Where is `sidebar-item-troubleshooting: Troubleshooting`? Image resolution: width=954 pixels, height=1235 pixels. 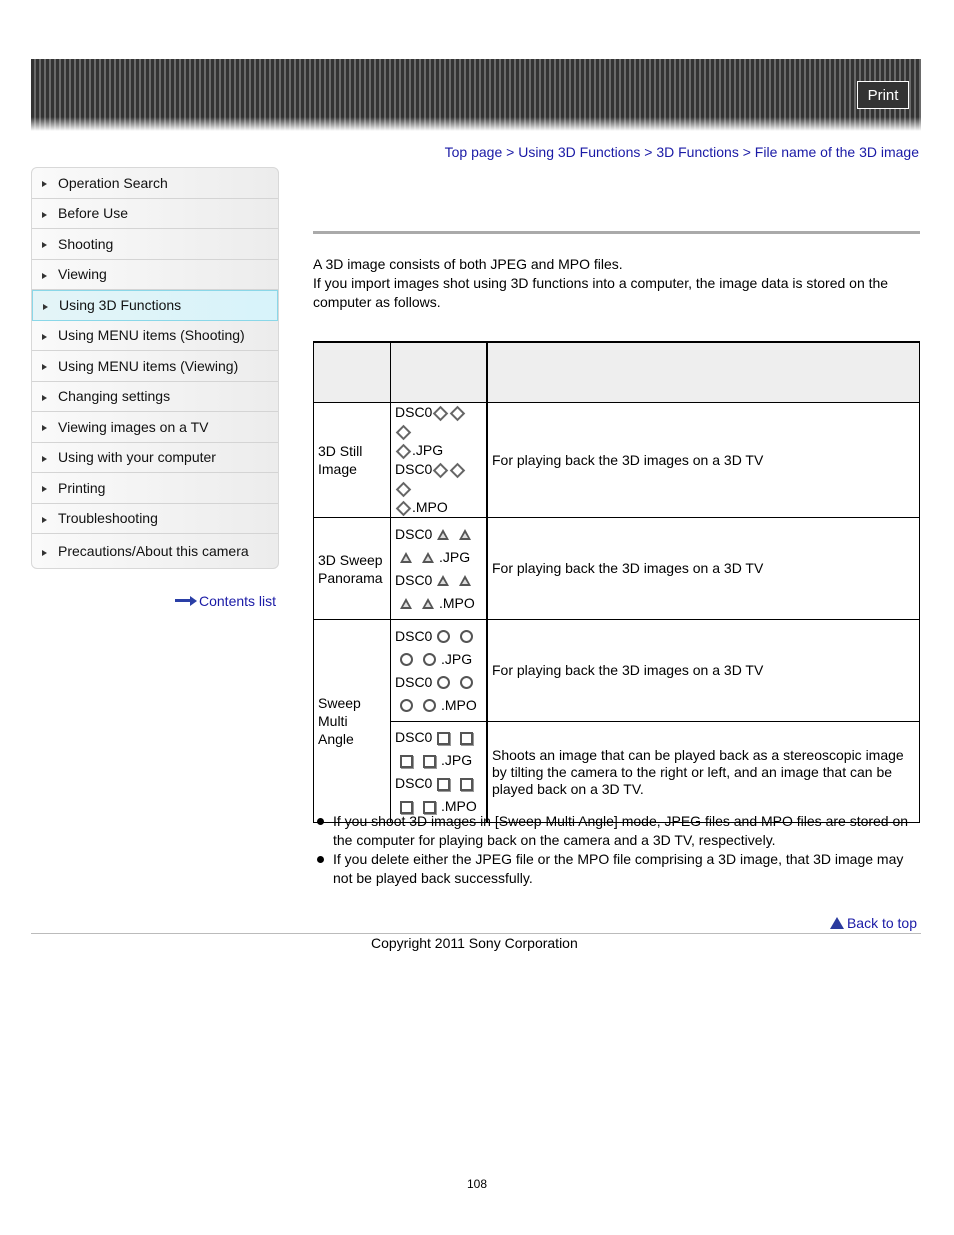 sidebar-item-troubleshooting: Troubleshooting is located at coordinates (155, 519).